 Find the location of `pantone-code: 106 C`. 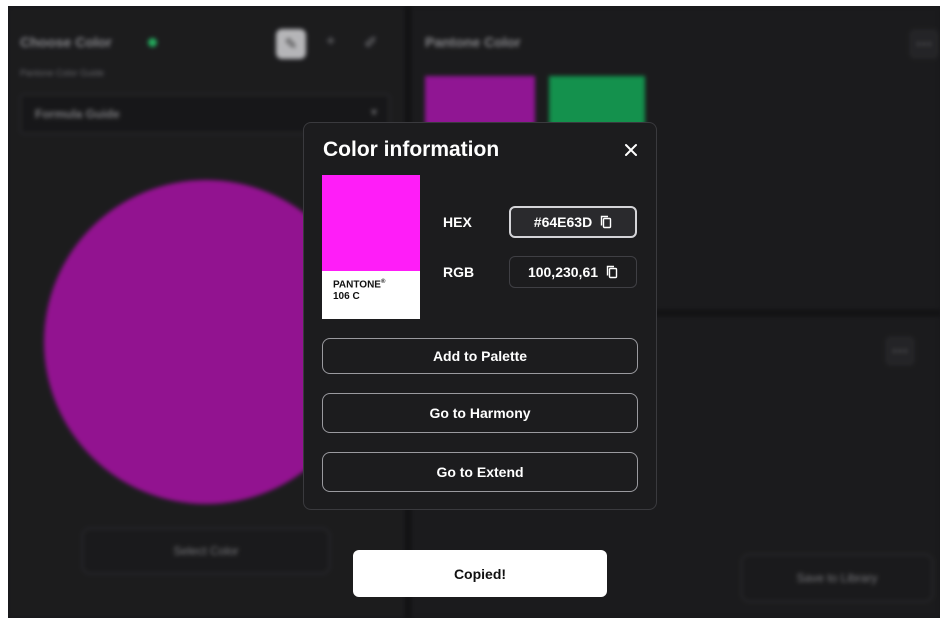

pantone-code: 106 C is located at coordinates (346, 297).